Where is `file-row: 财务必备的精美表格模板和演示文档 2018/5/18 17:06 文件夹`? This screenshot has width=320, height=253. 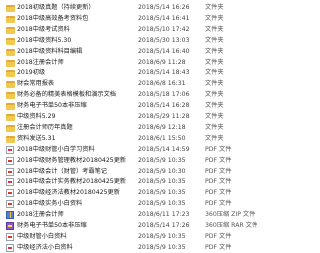 file-row: 财务必备的精美表格模板和演示文档 2018/5/18 17:06 文件夹 is located at coordinates (128, 95).